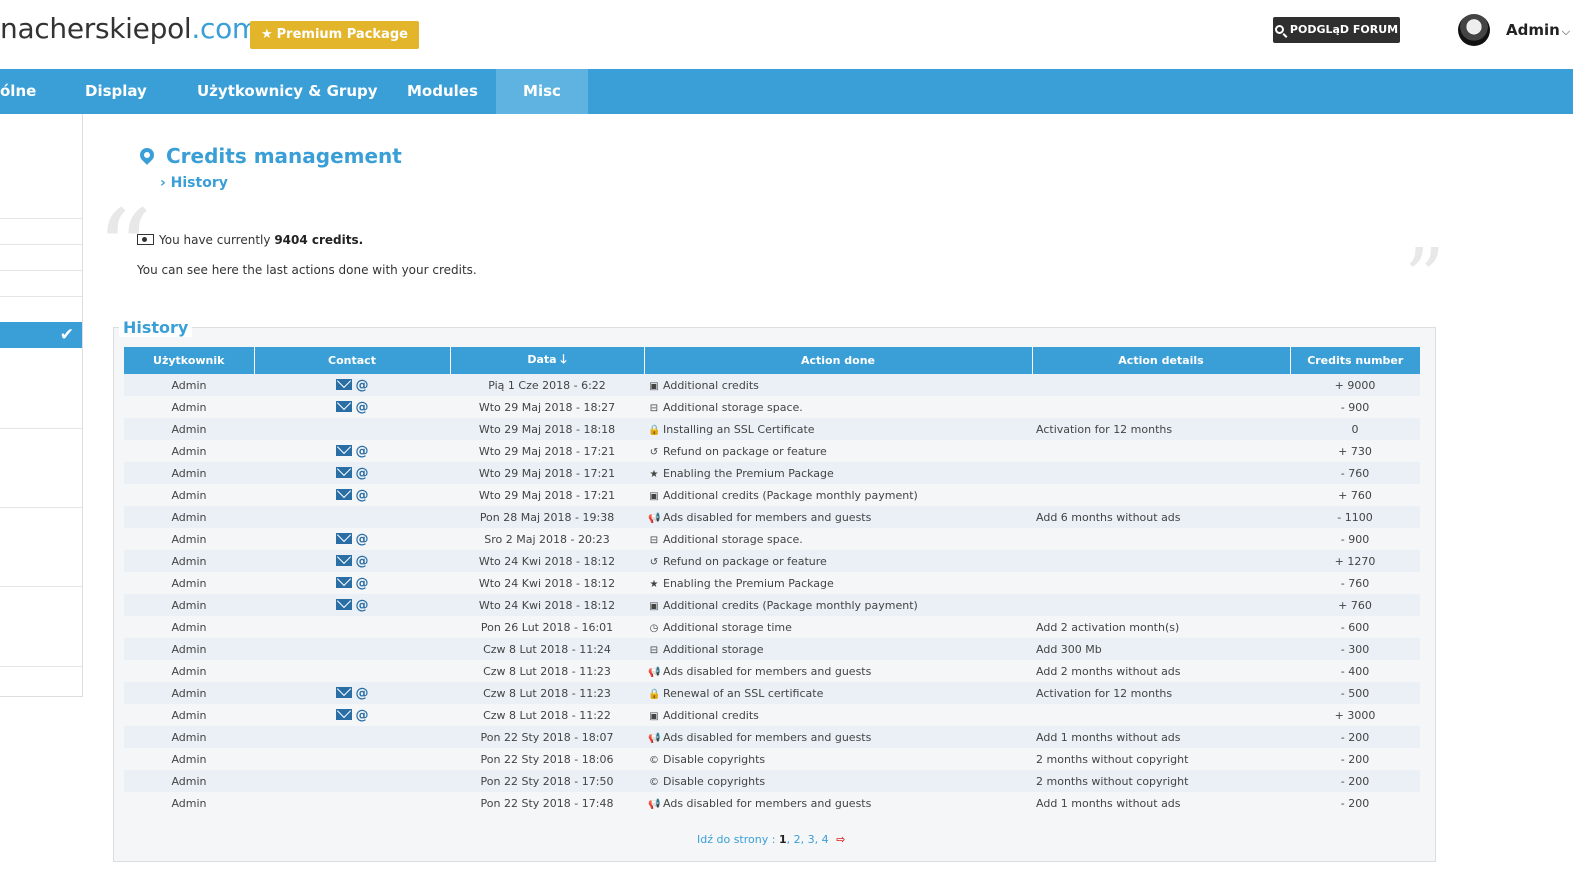  What do you see at coordinates (1355, 671) in the screenshot?
I see `row-credits: - 400` at bounding box center [1355, 671].